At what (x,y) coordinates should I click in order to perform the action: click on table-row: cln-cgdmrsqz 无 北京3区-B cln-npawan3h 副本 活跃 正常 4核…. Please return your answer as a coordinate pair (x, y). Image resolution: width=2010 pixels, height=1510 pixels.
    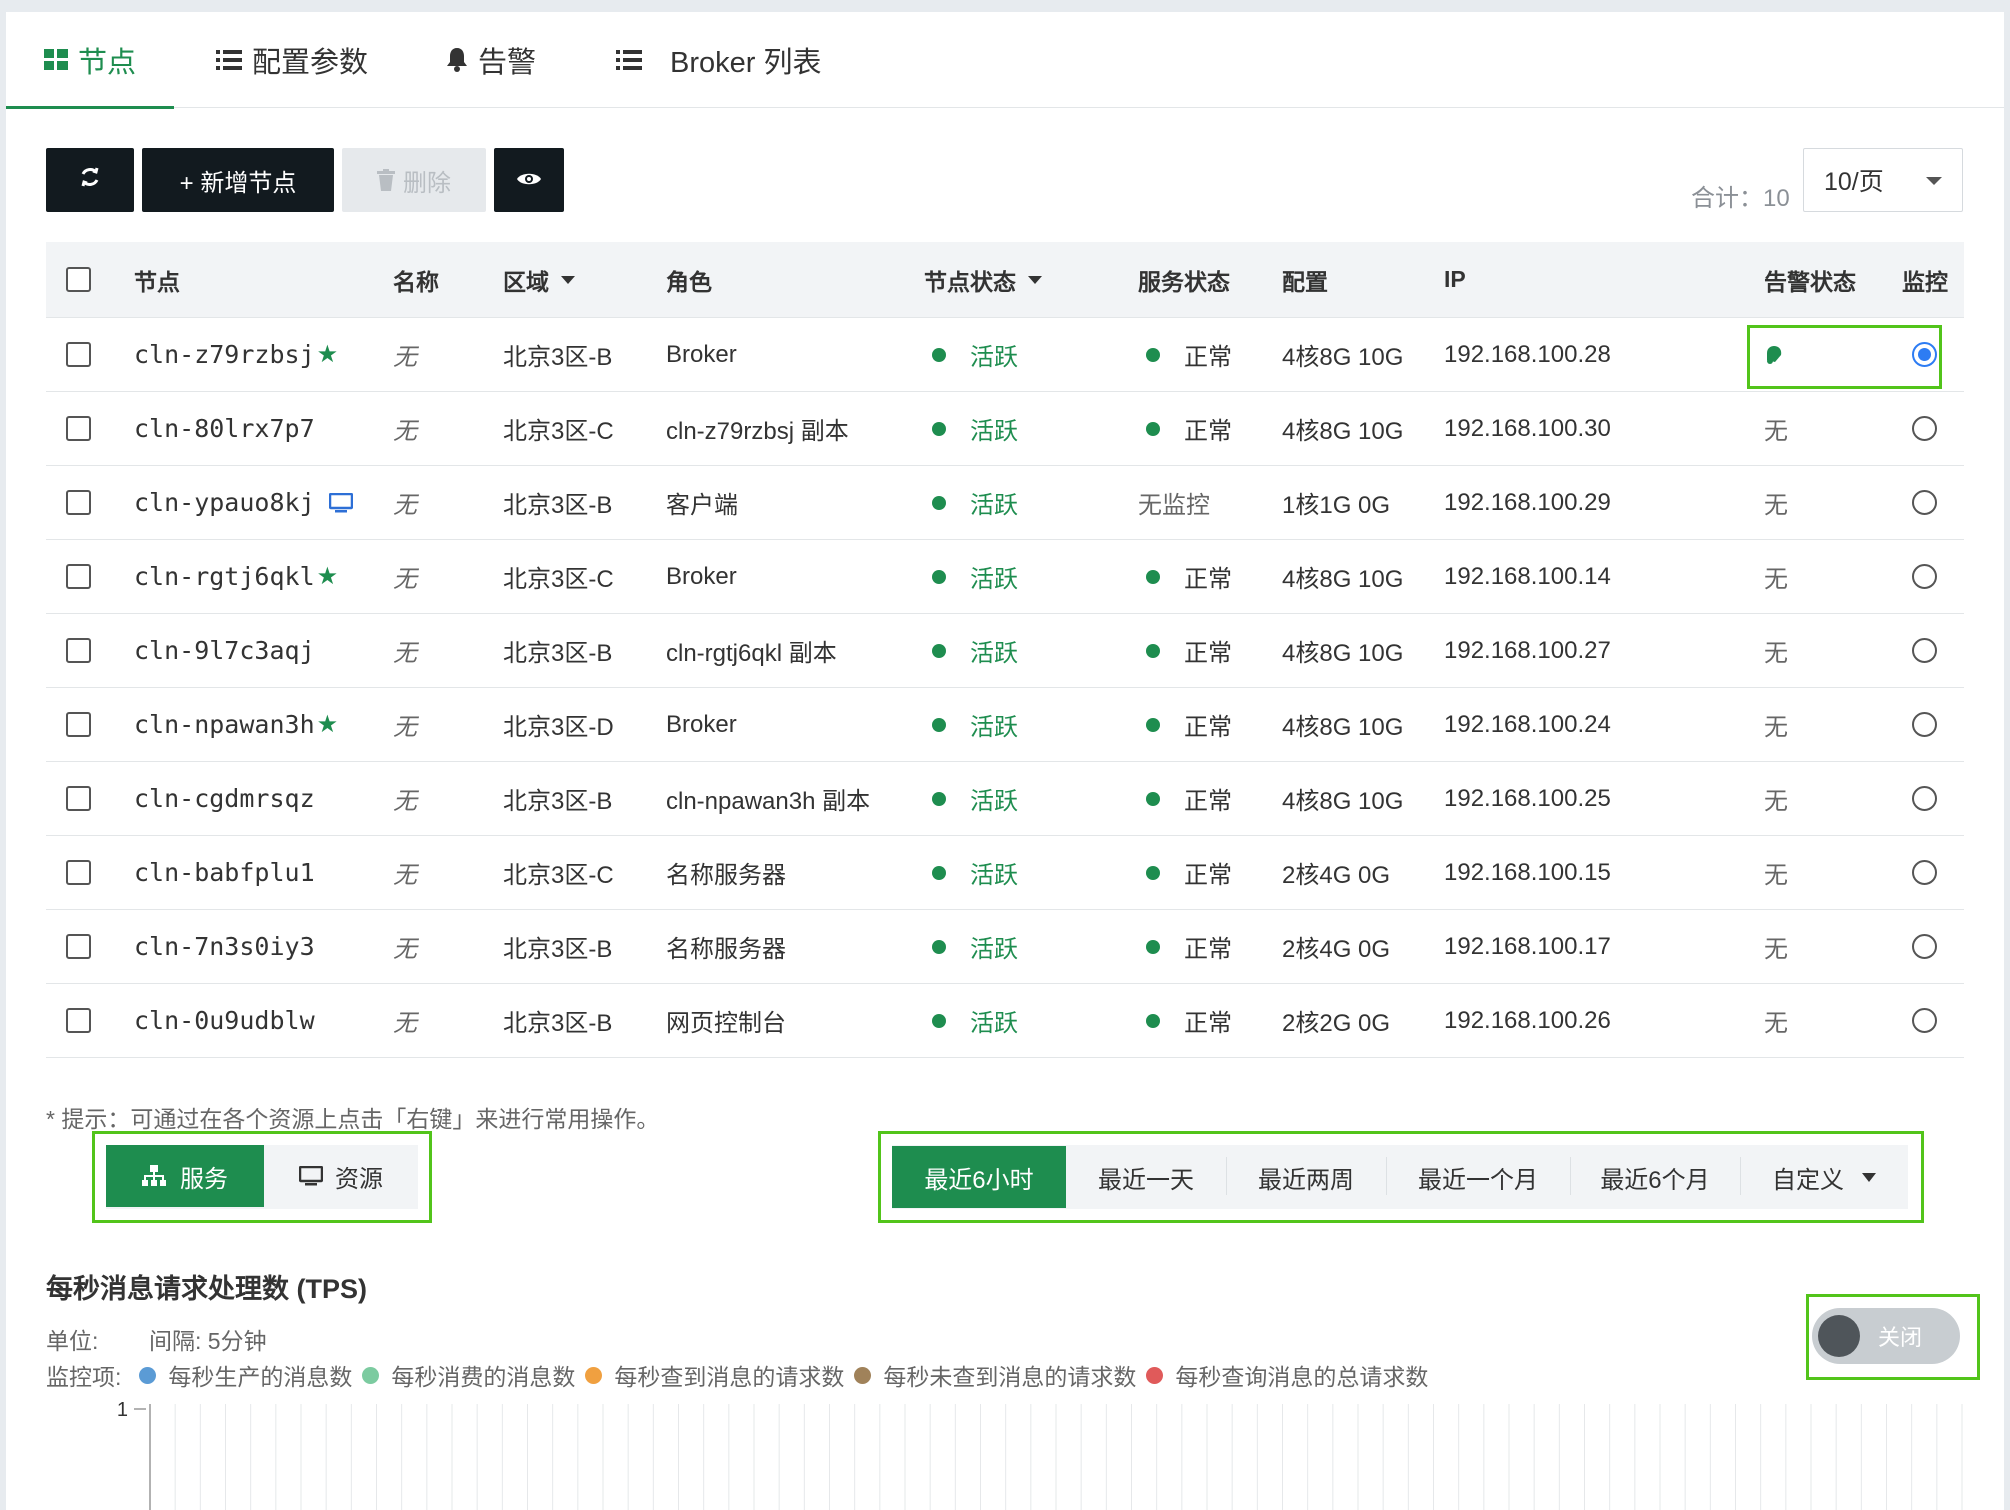
    Looking at the image, I should click on (1005, 799).